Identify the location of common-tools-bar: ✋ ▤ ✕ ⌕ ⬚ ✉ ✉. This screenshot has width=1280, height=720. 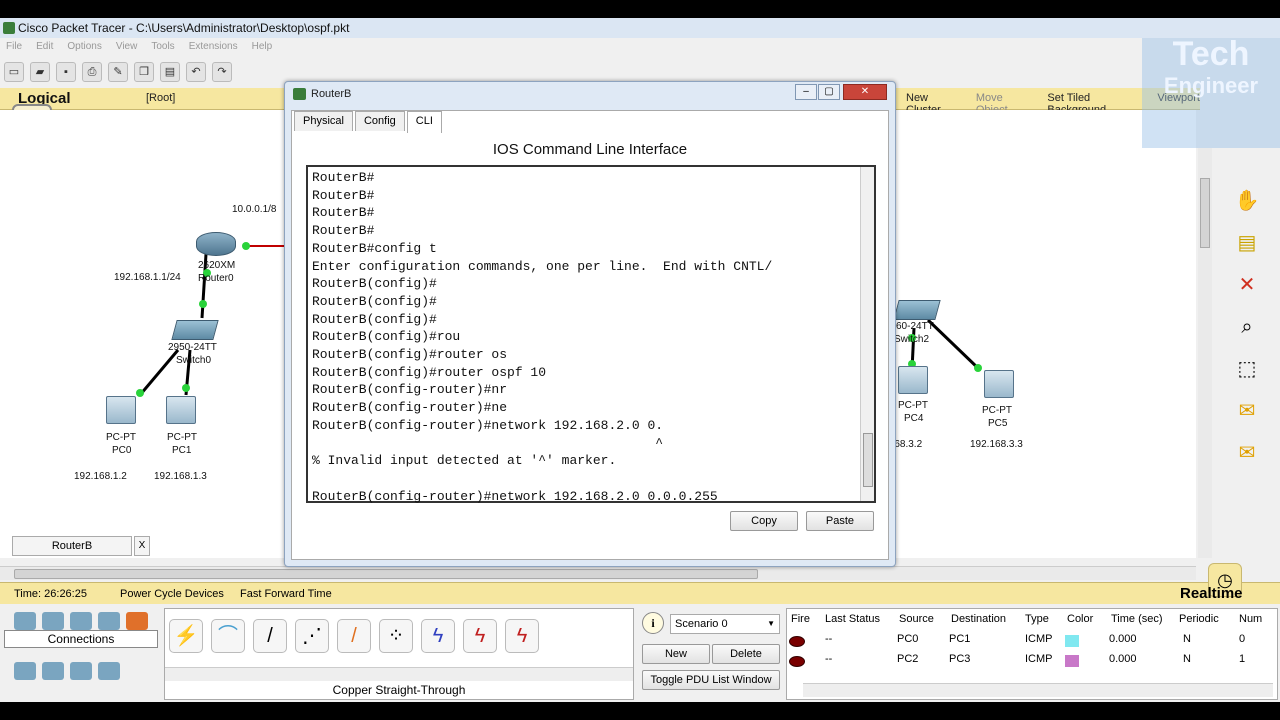
(1247, 335).